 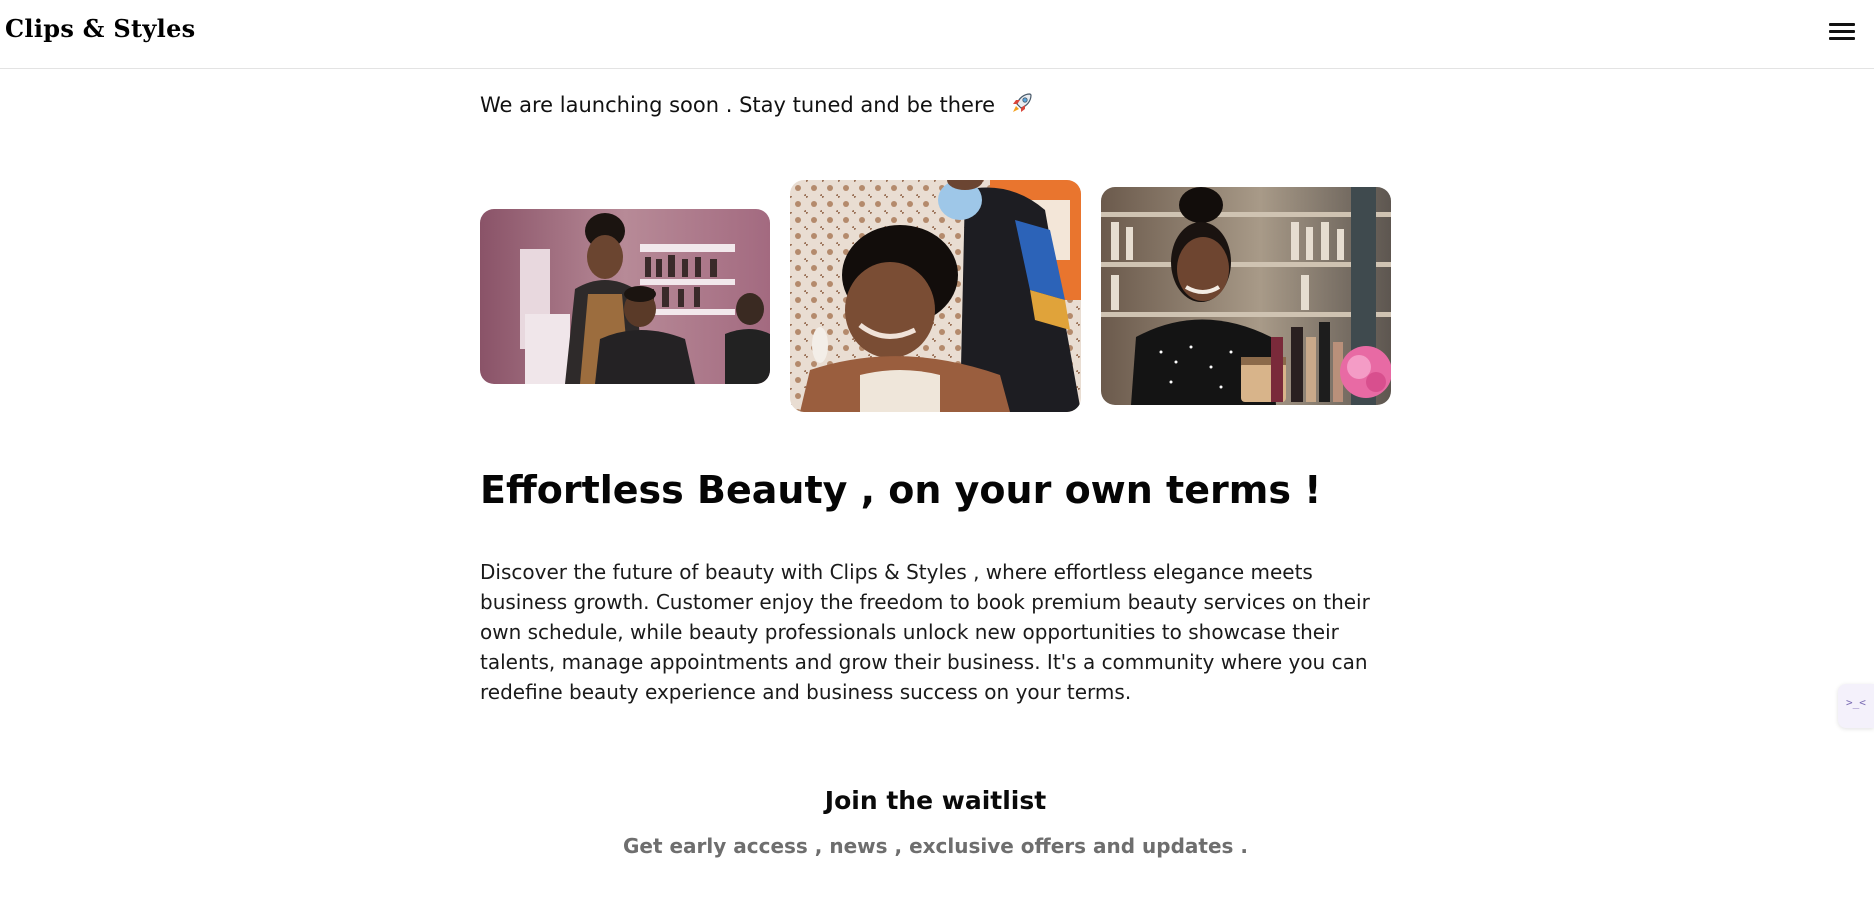 What do you see at coordinates (625, 296) in the screenshot?
I see `salon-stylist-with-client-photo` at bounding box center [625, 296].